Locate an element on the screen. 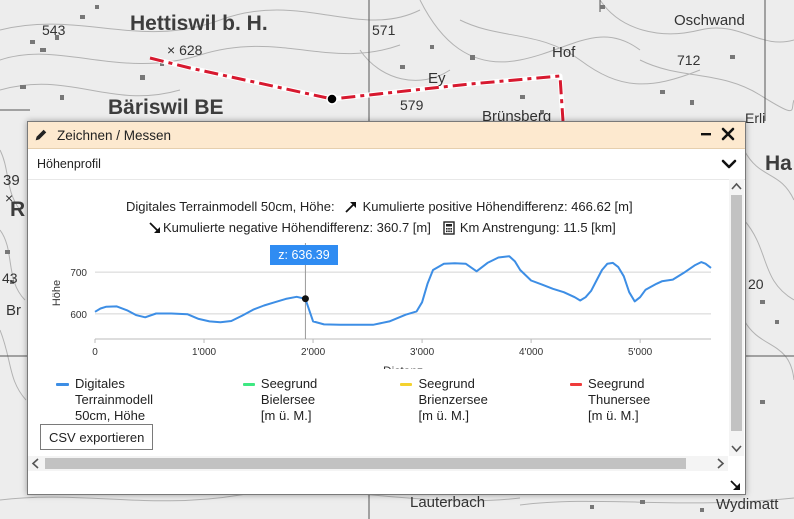  map-label-bariswil: Bäriswil BE is located at coordinates (166, 107).